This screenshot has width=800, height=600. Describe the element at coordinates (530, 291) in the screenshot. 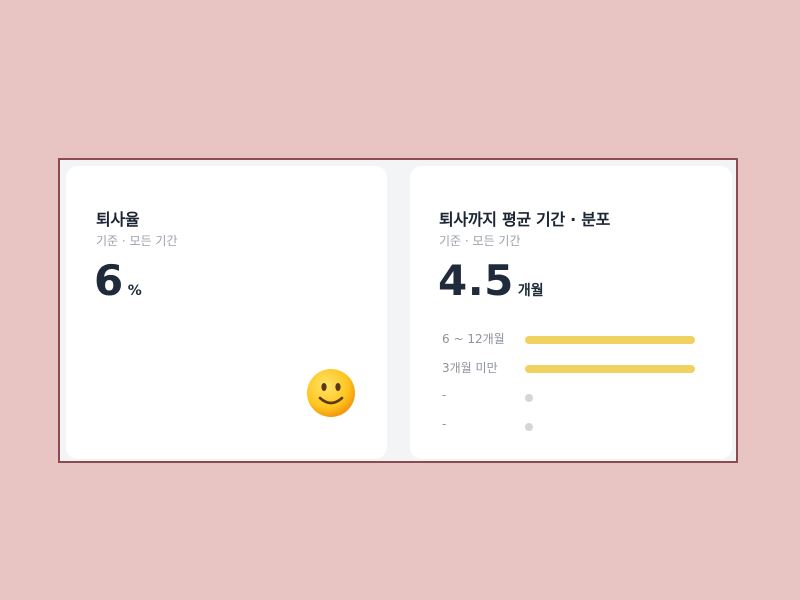

I see `avg-tenure-unit: 개월` at that location.